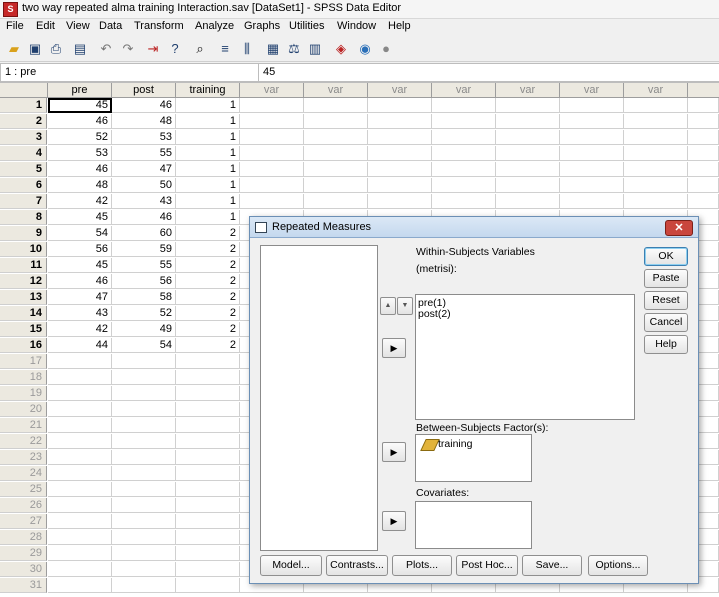 Image resolution: width=719 pixels, height=597 pixels. What do you see at coordinates (56, 49) in the screenshot?
I see `print-icon: ⎙` at bounding box center [56, 49].